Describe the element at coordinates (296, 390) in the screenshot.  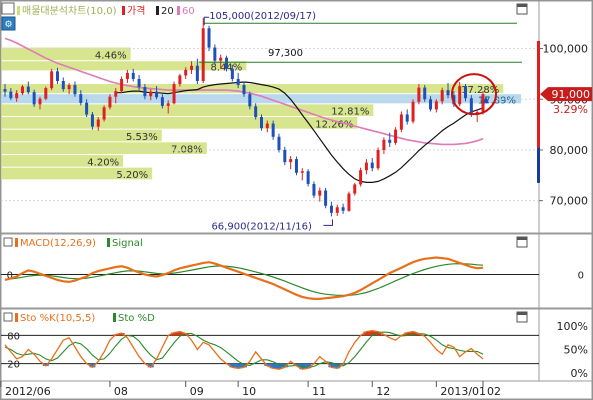
I see `date-axis-frame` at that location.